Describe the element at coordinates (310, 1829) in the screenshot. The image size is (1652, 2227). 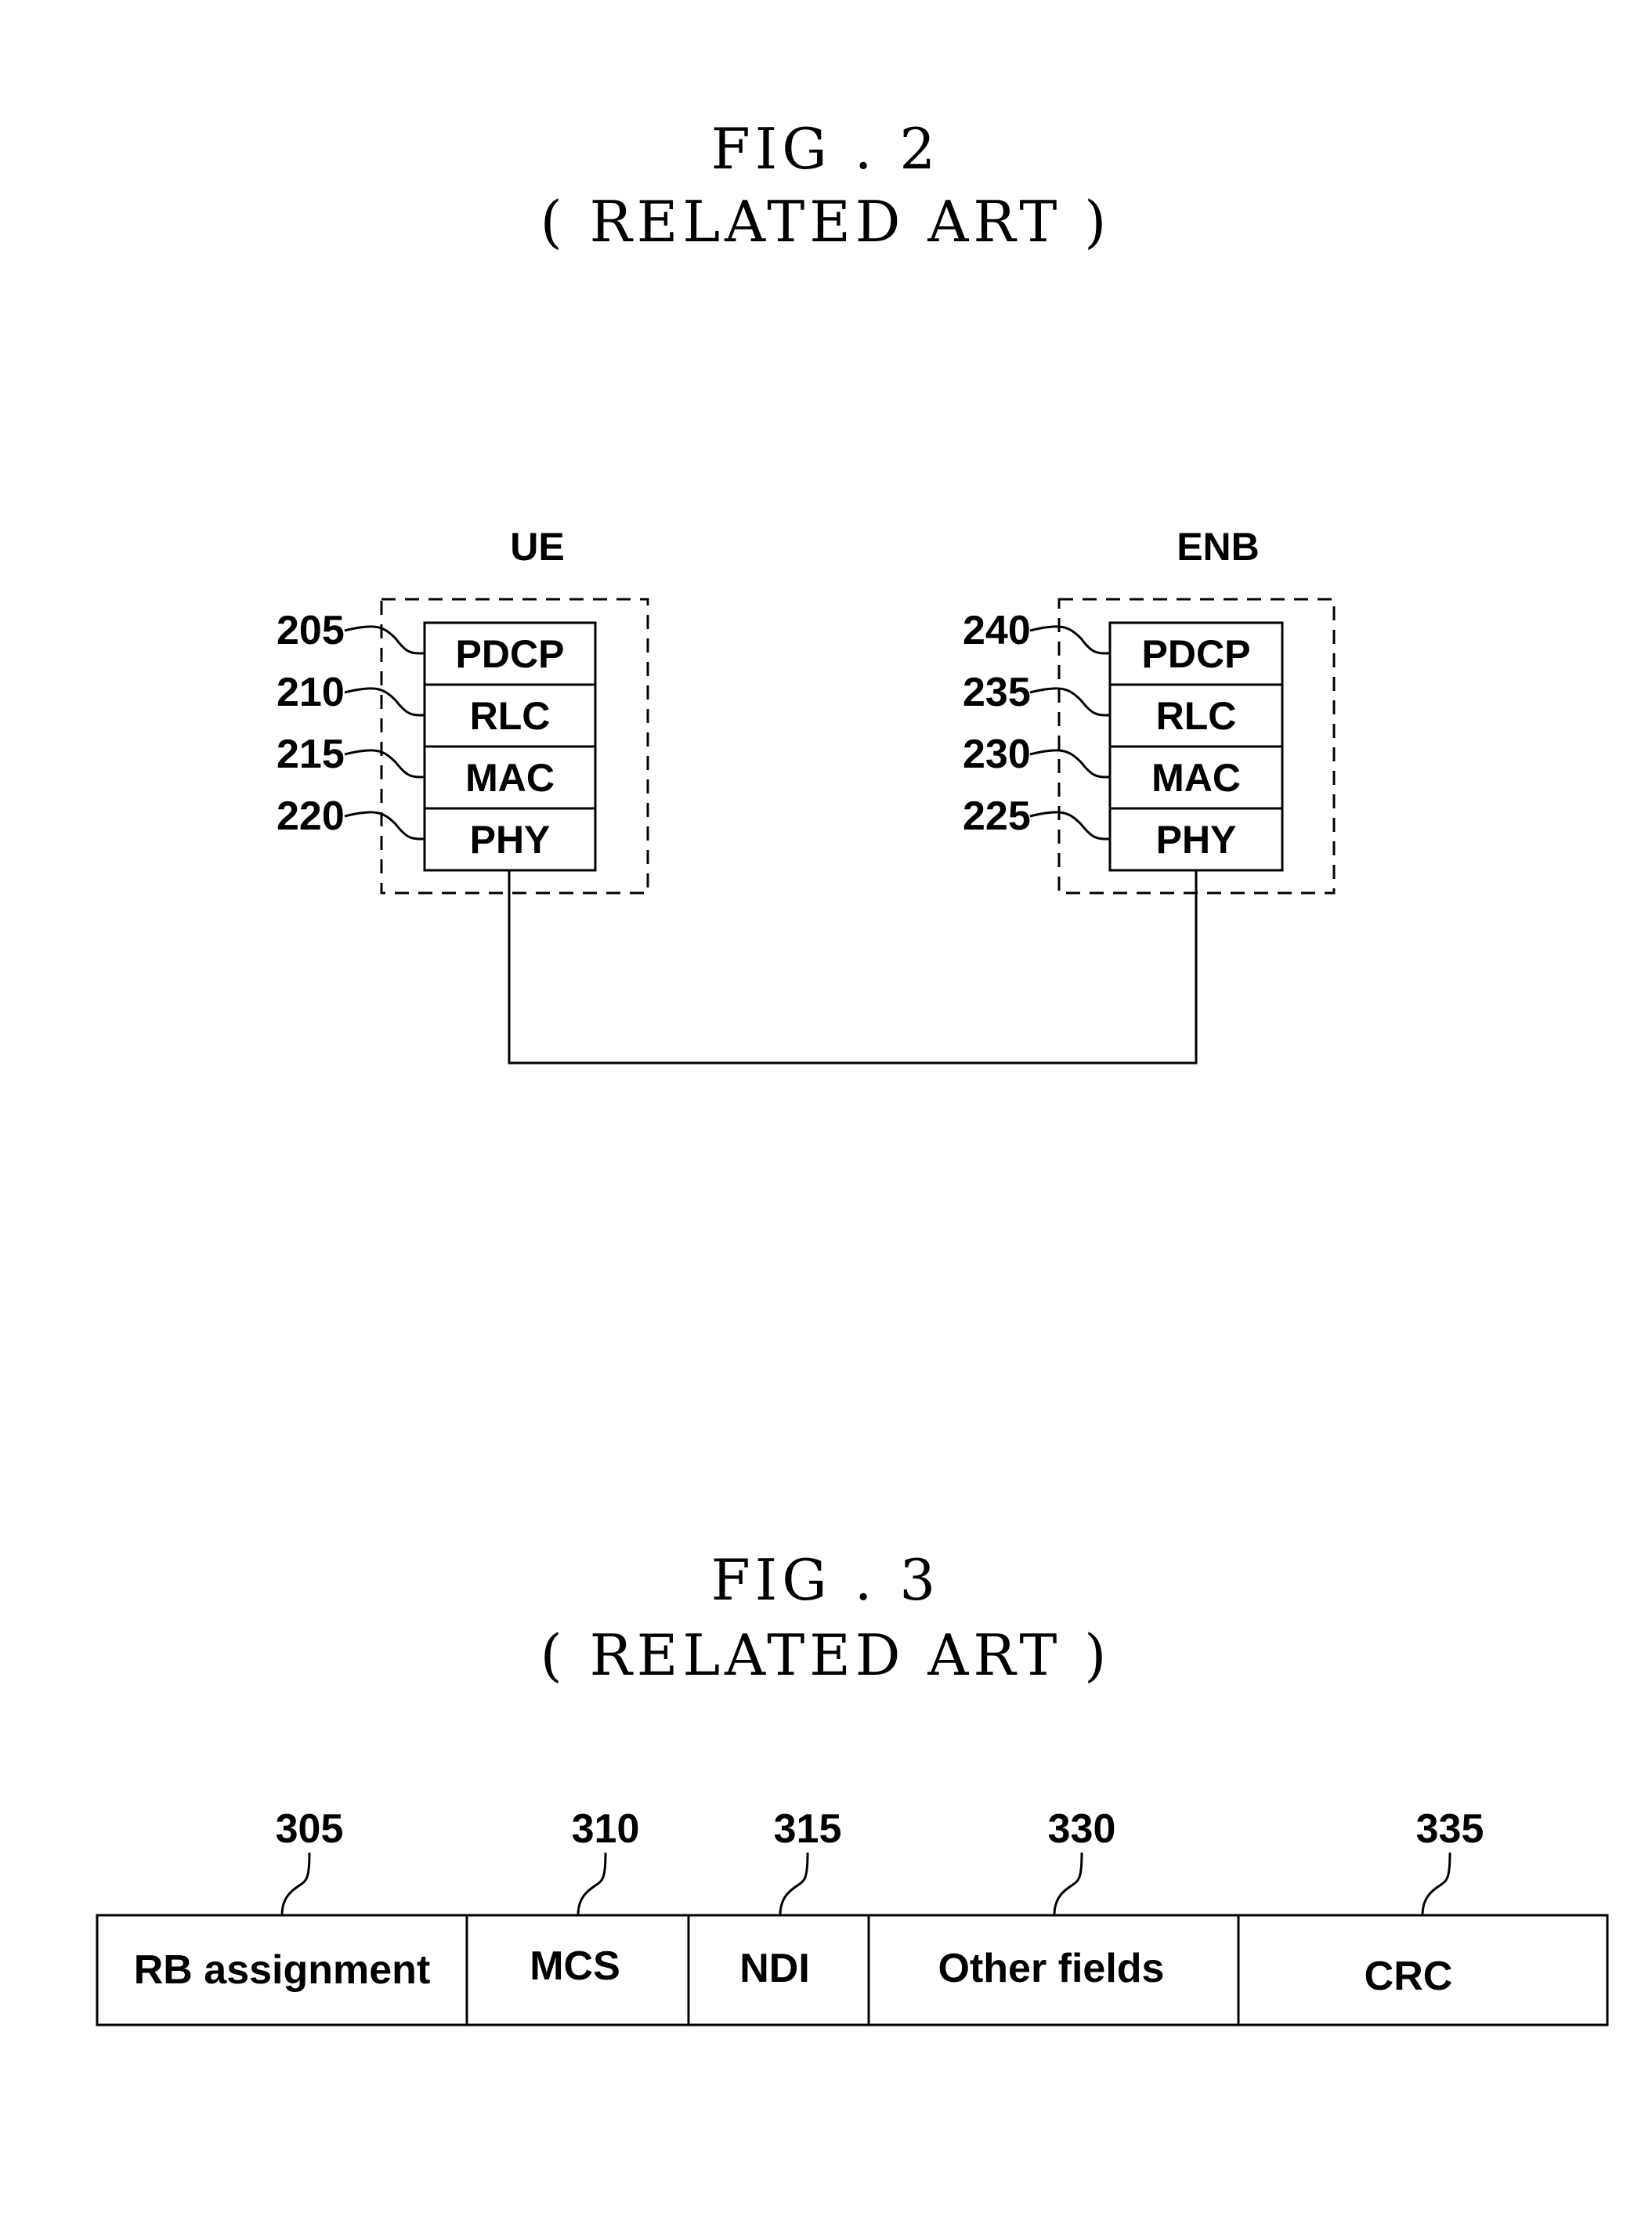
I see `ref-305: 305` at that location.